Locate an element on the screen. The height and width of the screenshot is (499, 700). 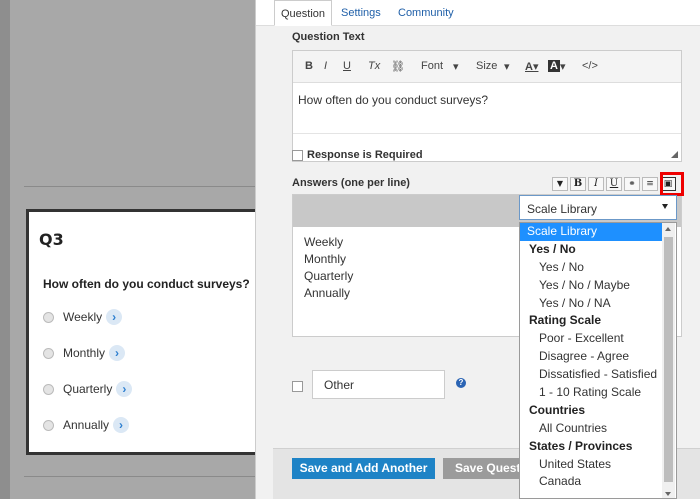
editor-tabs: Question Settings Community is located at coordinates (478, 13).